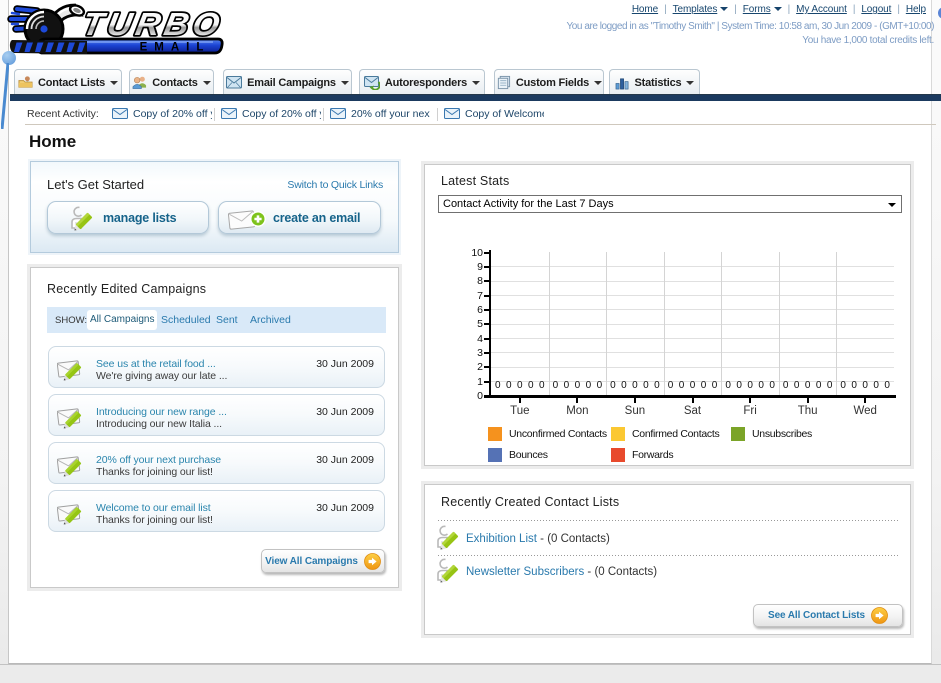 This screenshot has width=941, height=683. I want to click on svg-text: TURBO, so click(153, 25).